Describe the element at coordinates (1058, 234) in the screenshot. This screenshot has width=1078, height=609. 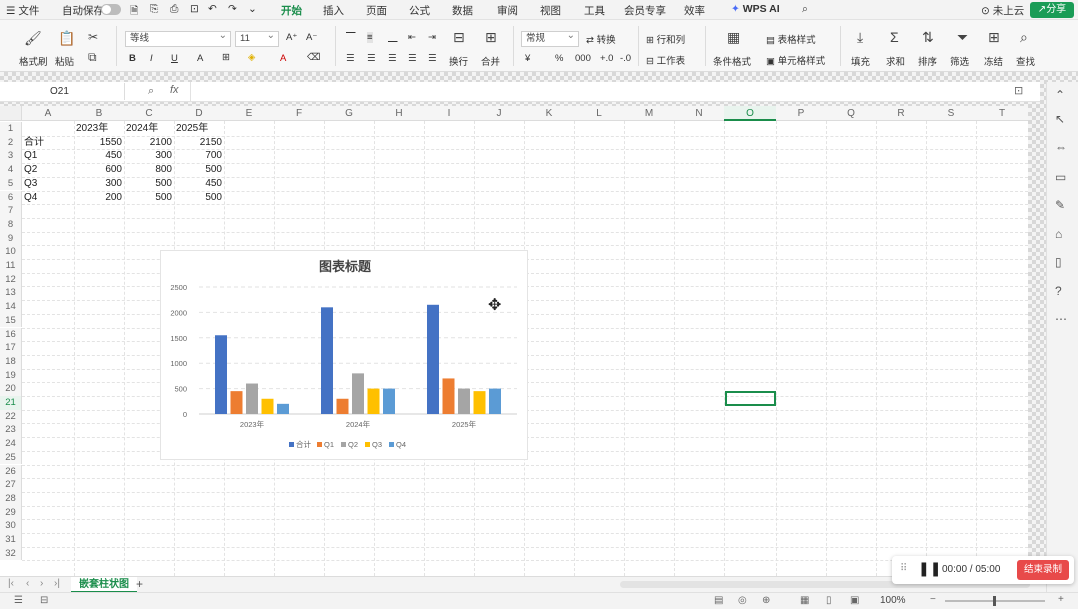
I see `style-icon: ⌂` at that location.